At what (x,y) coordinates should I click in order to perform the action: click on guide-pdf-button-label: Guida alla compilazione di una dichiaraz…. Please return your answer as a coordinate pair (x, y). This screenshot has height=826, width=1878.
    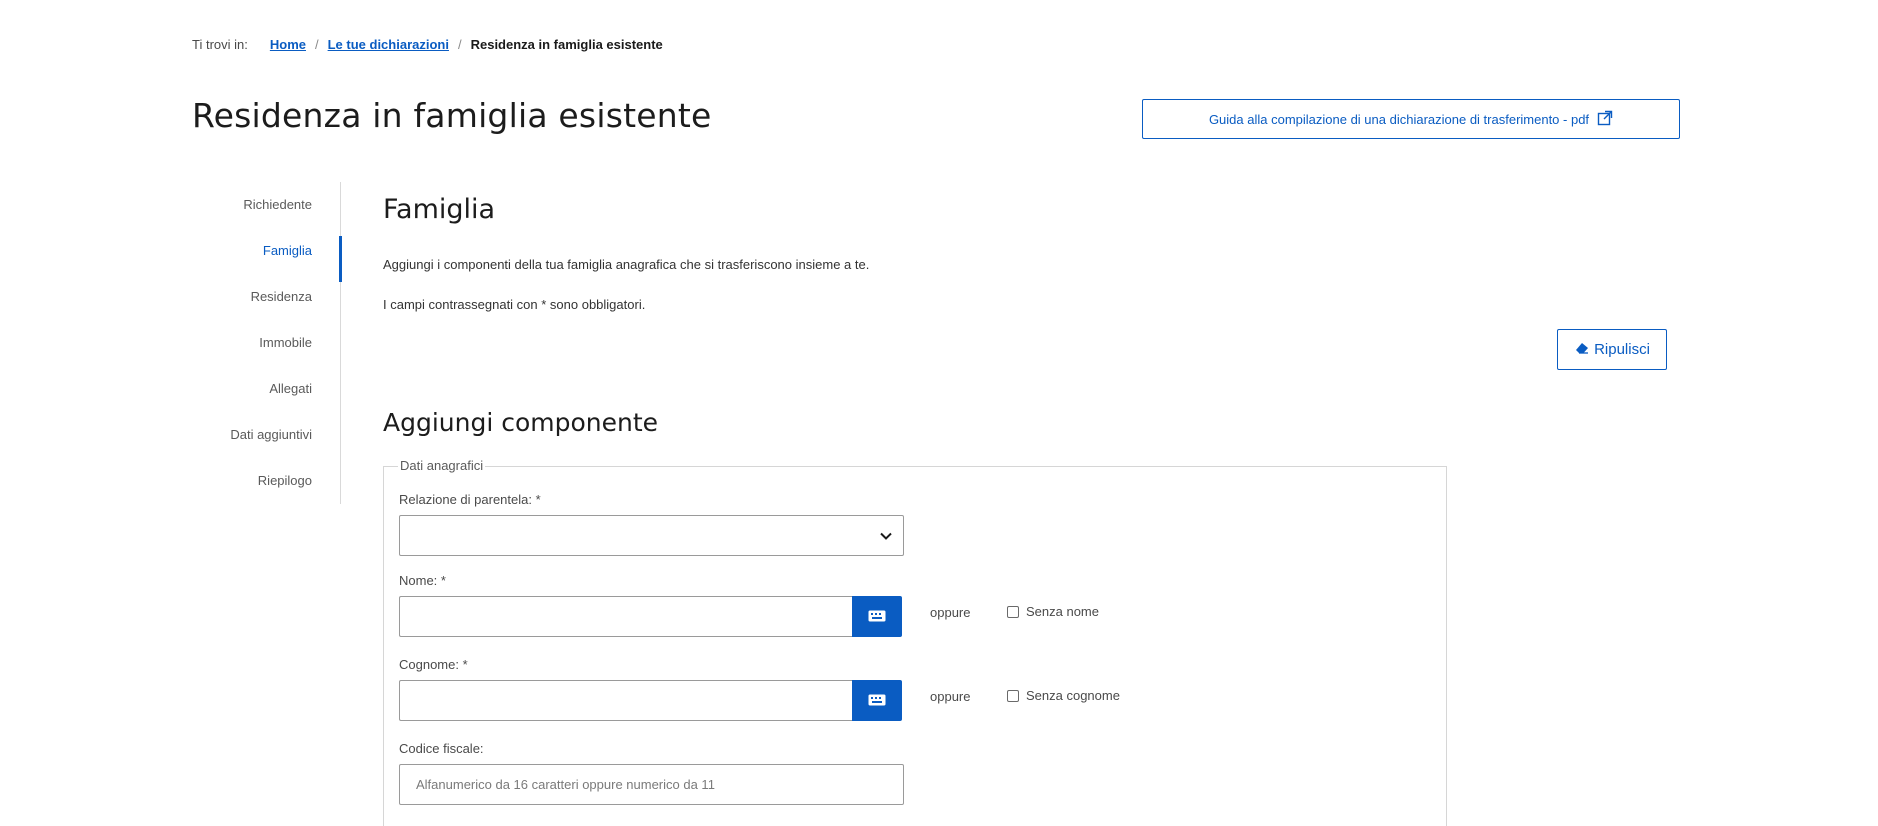
    Looking at the image, I should click on (1399, 119).